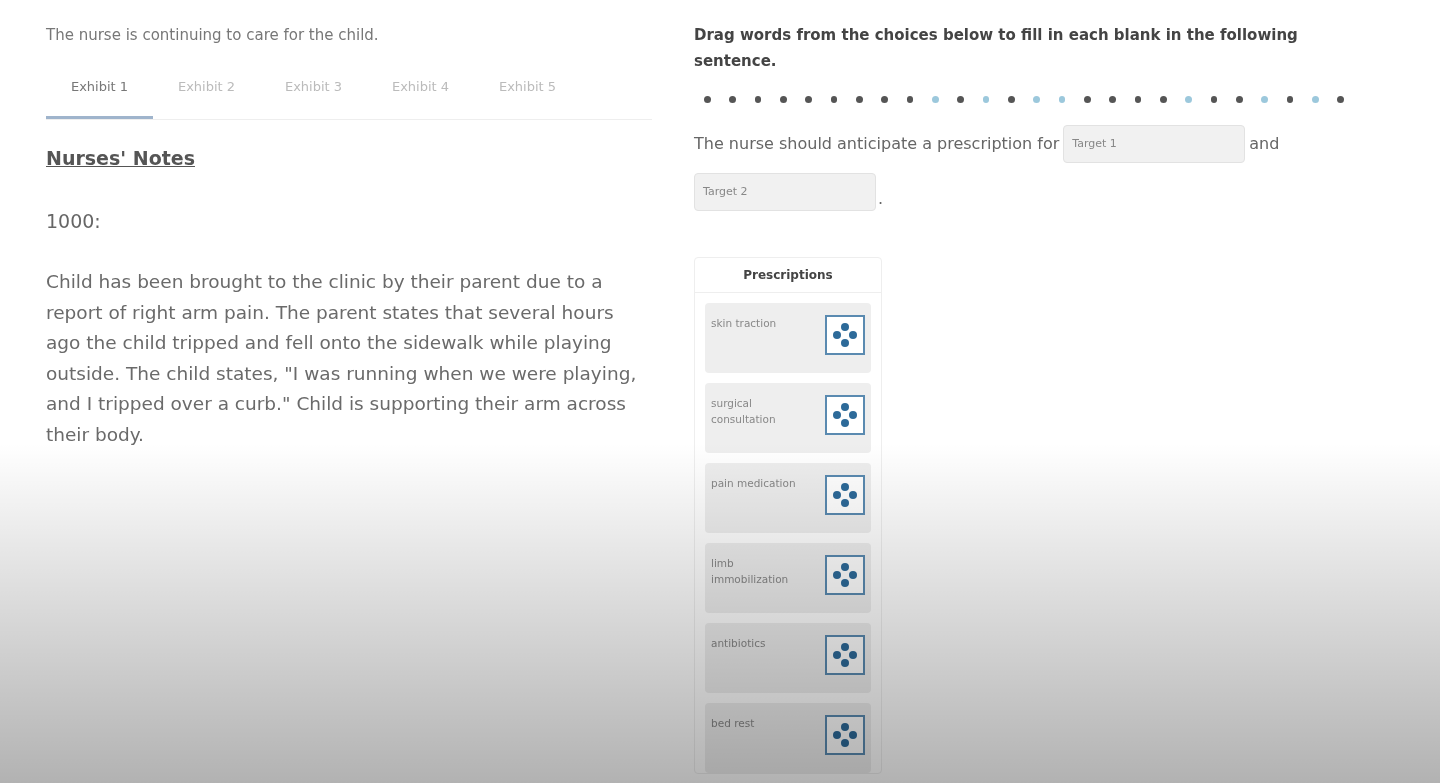 The width and height of the screenshot is (1440, 783). I want to click on choice-label: pain medication, so click(754, 483).